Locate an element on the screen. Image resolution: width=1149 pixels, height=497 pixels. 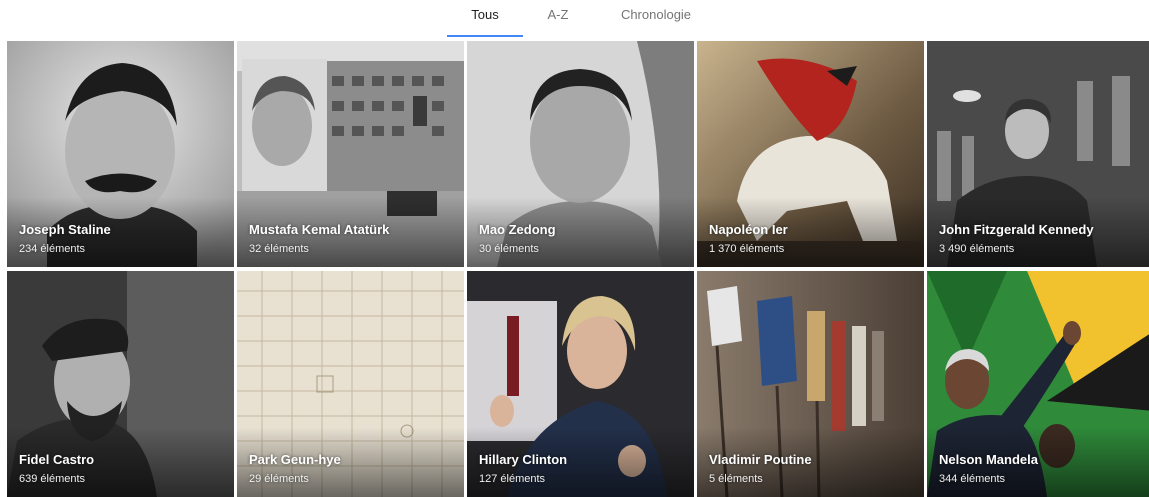
tile-title: Napoléon Ier is located at coordinates (748, 229).